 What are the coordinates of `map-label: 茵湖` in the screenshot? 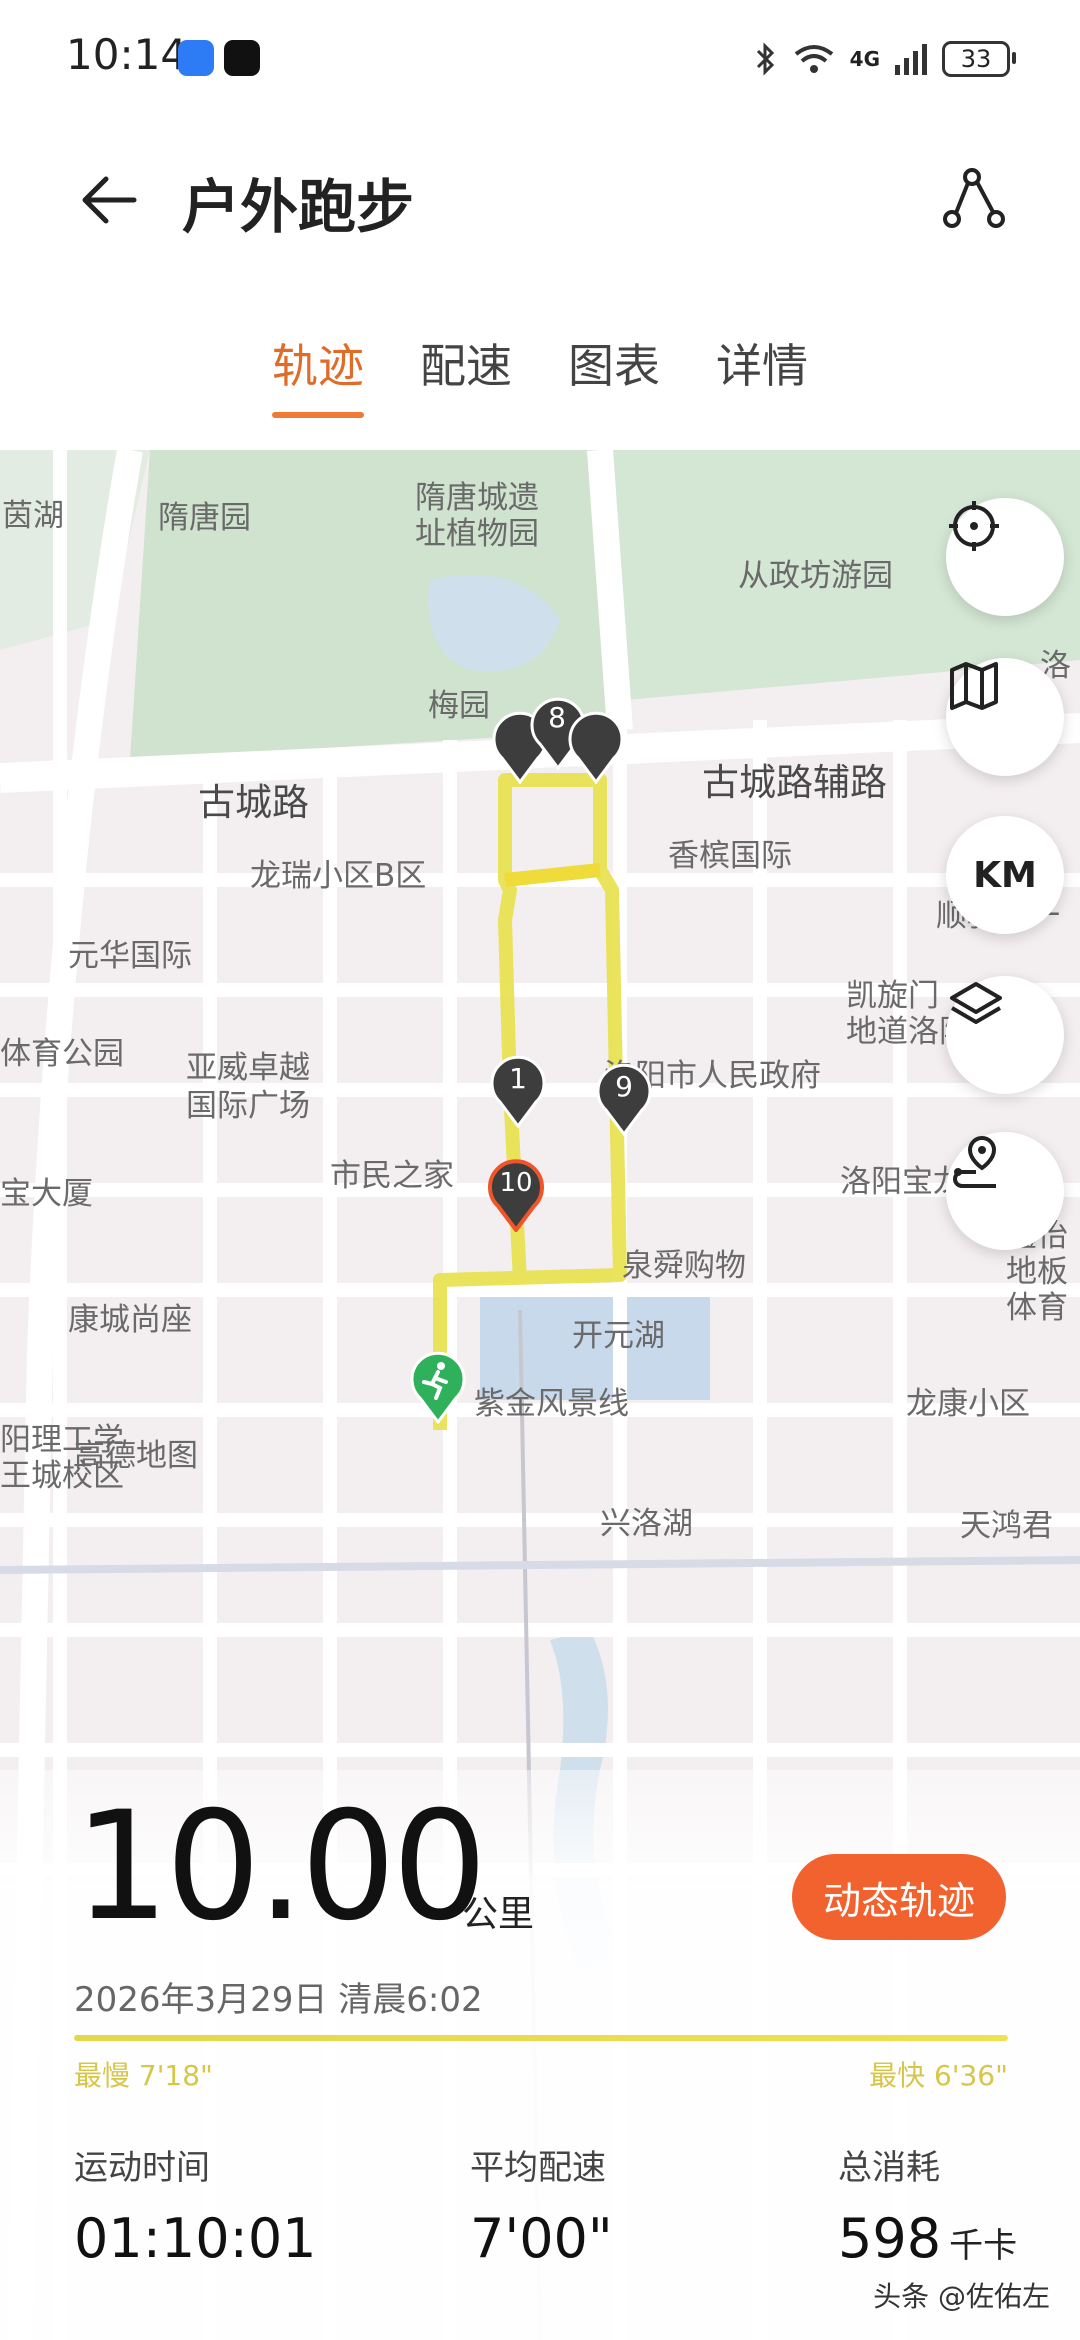 It's located at (33, 516).